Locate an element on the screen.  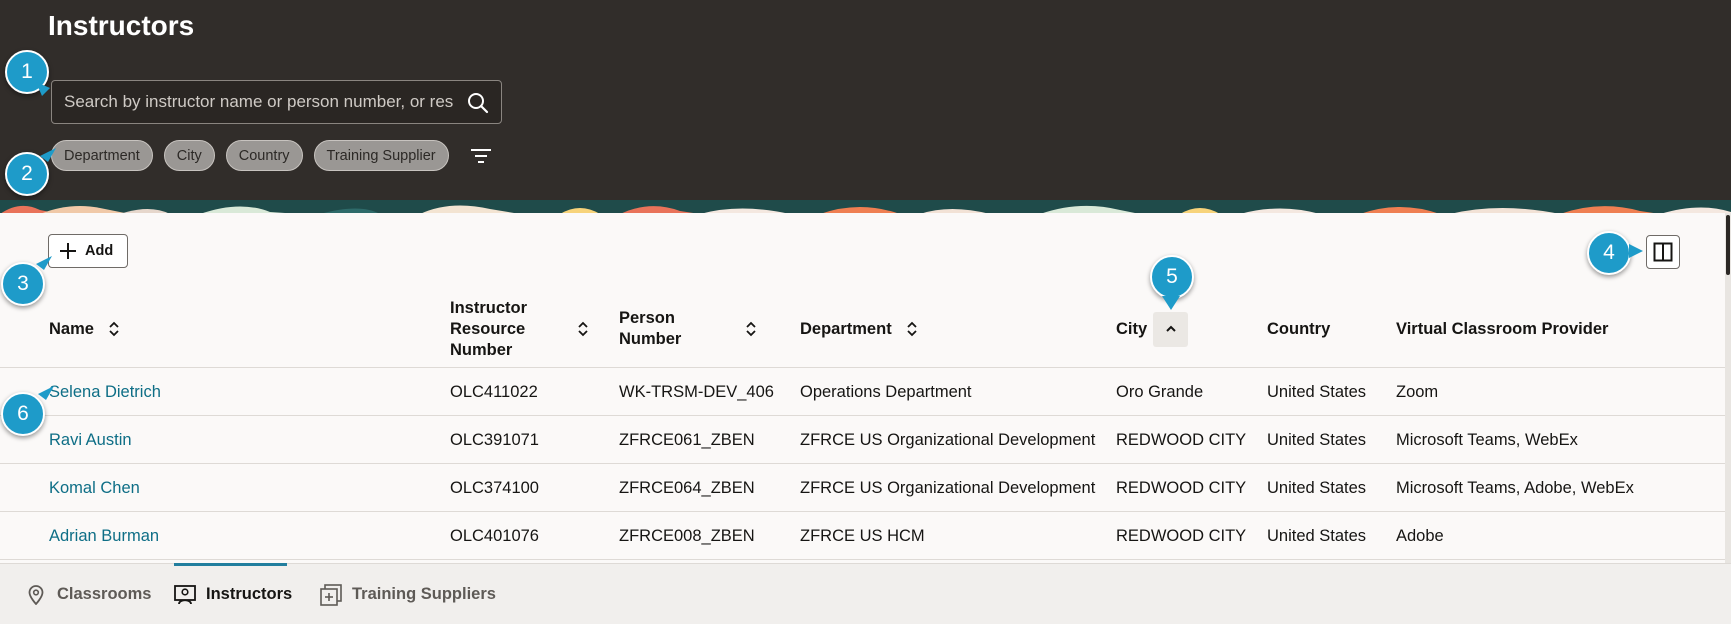
cell-virtual-classroom-provider: Zoom is located at coordinates (1417, 391).